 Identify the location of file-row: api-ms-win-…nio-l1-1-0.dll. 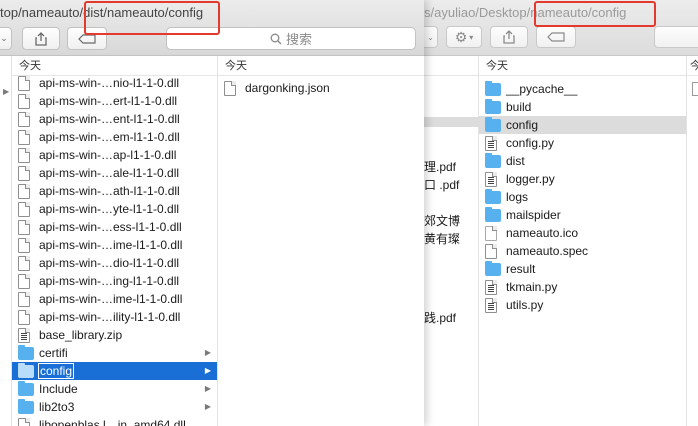
(114, 83).